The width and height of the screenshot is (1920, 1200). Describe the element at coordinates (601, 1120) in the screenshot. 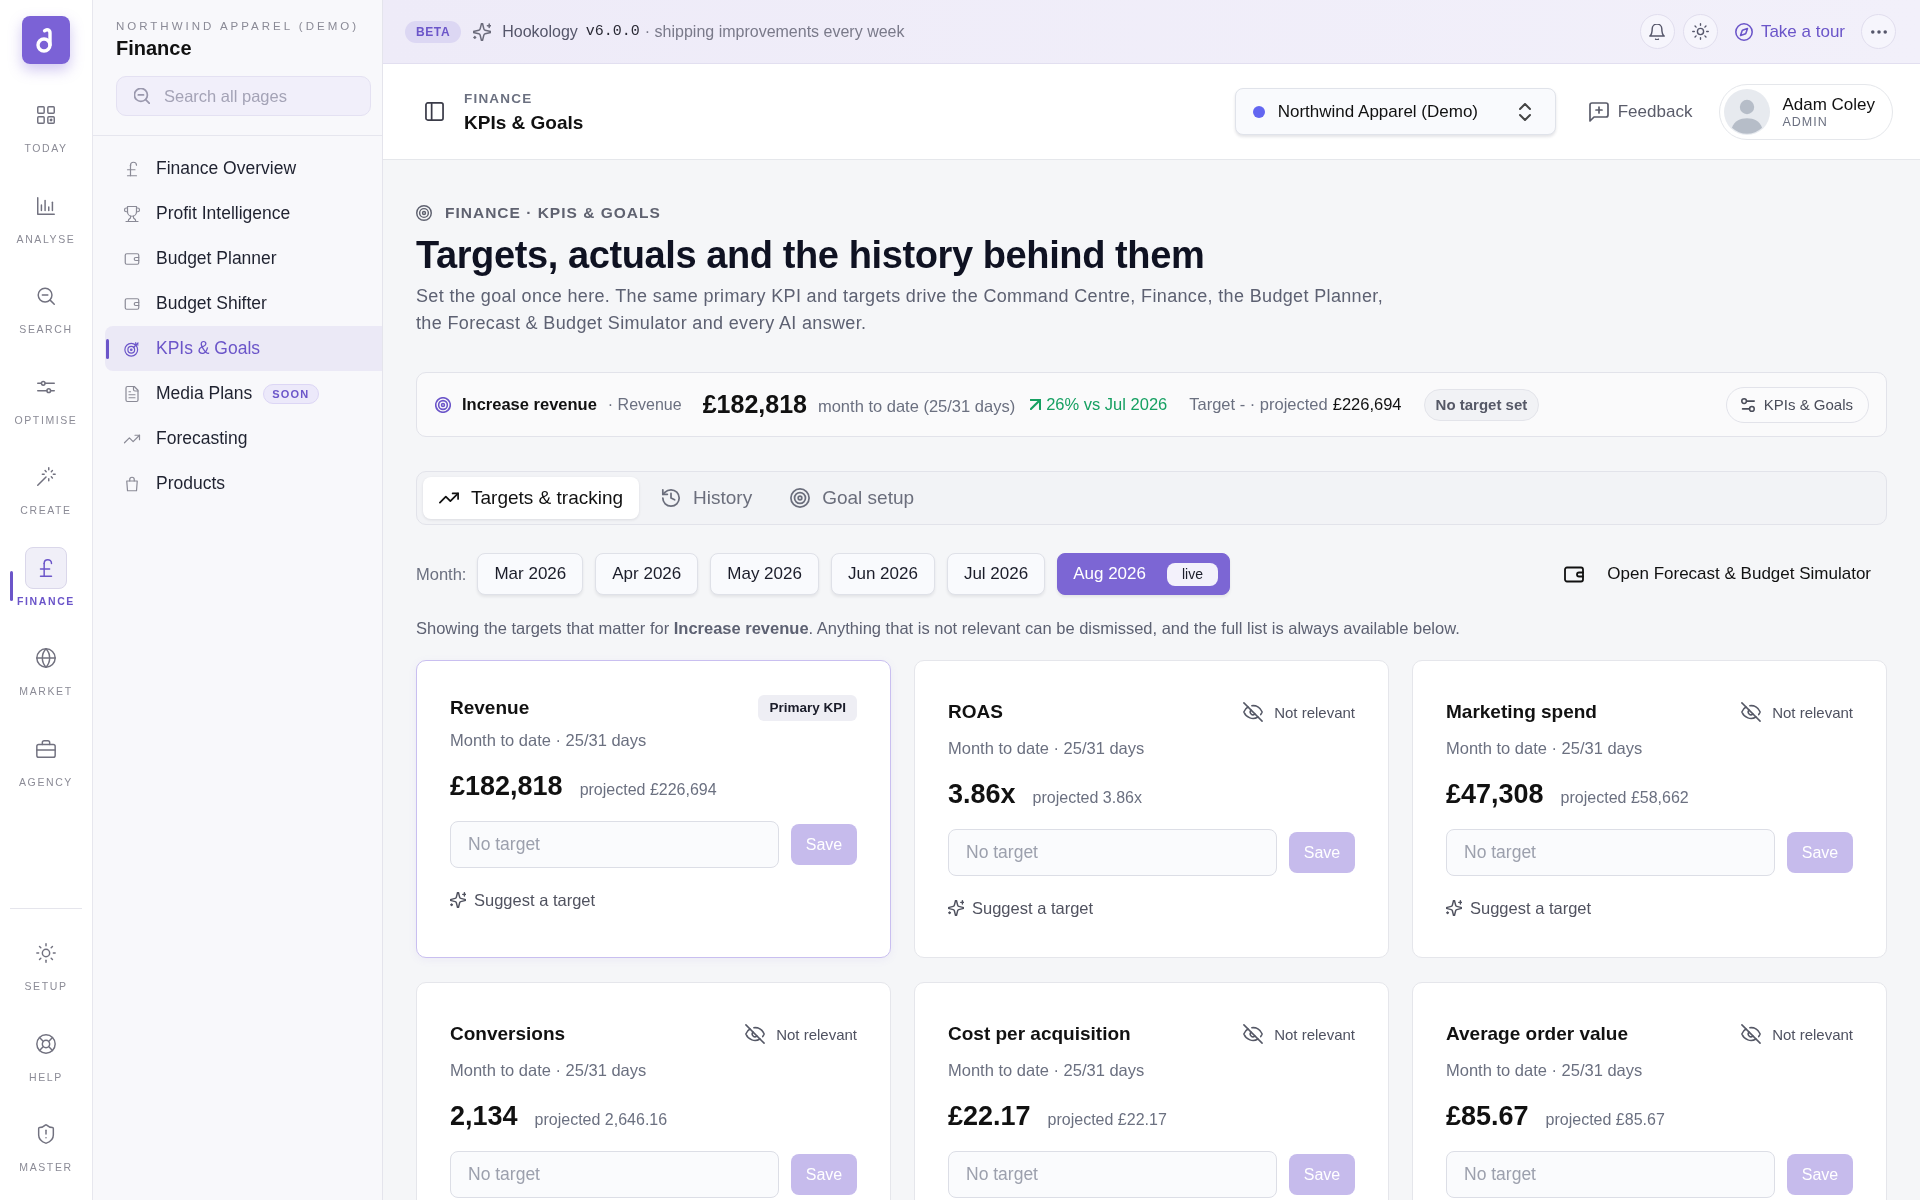

I see `projected-label: projected 2,646.16` at that location.